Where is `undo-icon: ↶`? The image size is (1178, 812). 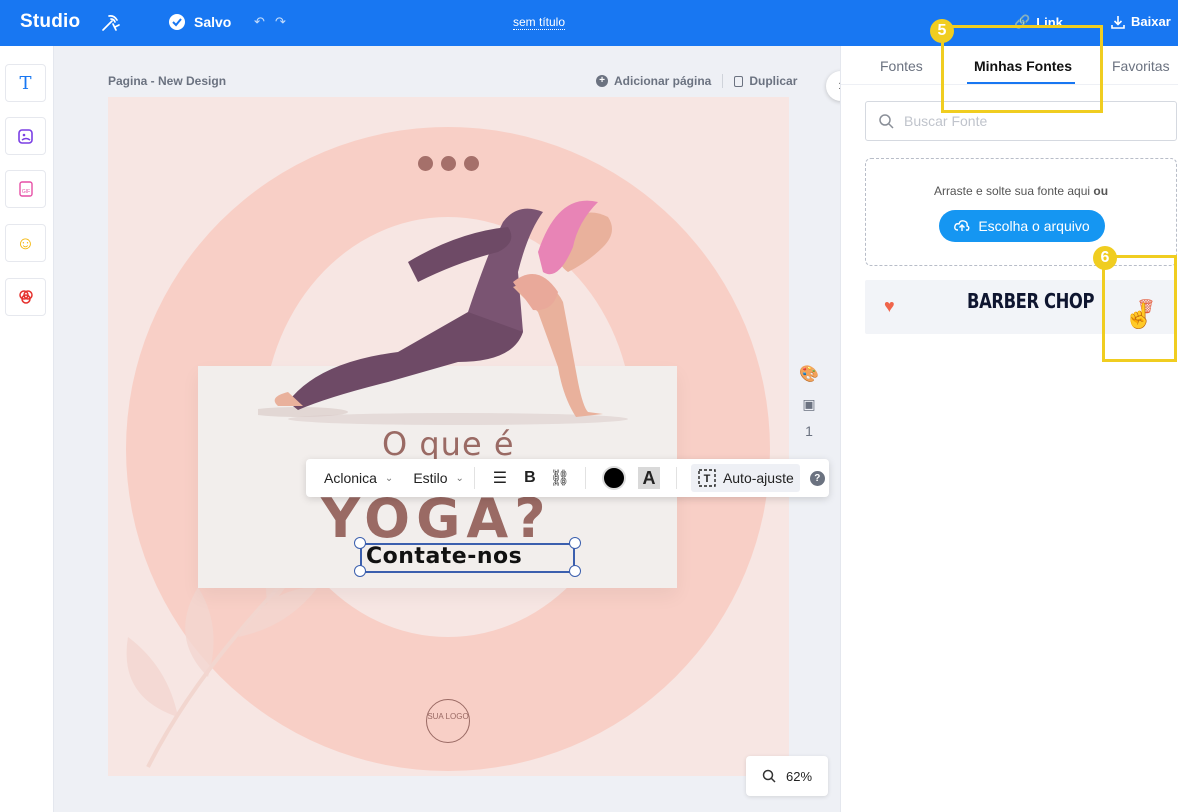 undo-icon: ↶ is located at coordinates (259, 22).